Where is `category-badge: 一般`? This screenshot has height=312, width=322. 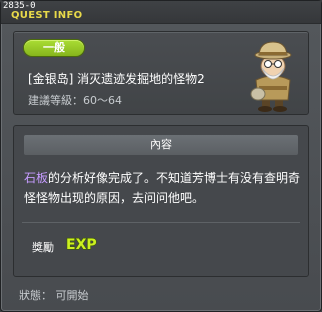 category-badge: 一般 is located at coordinates (54, 48).